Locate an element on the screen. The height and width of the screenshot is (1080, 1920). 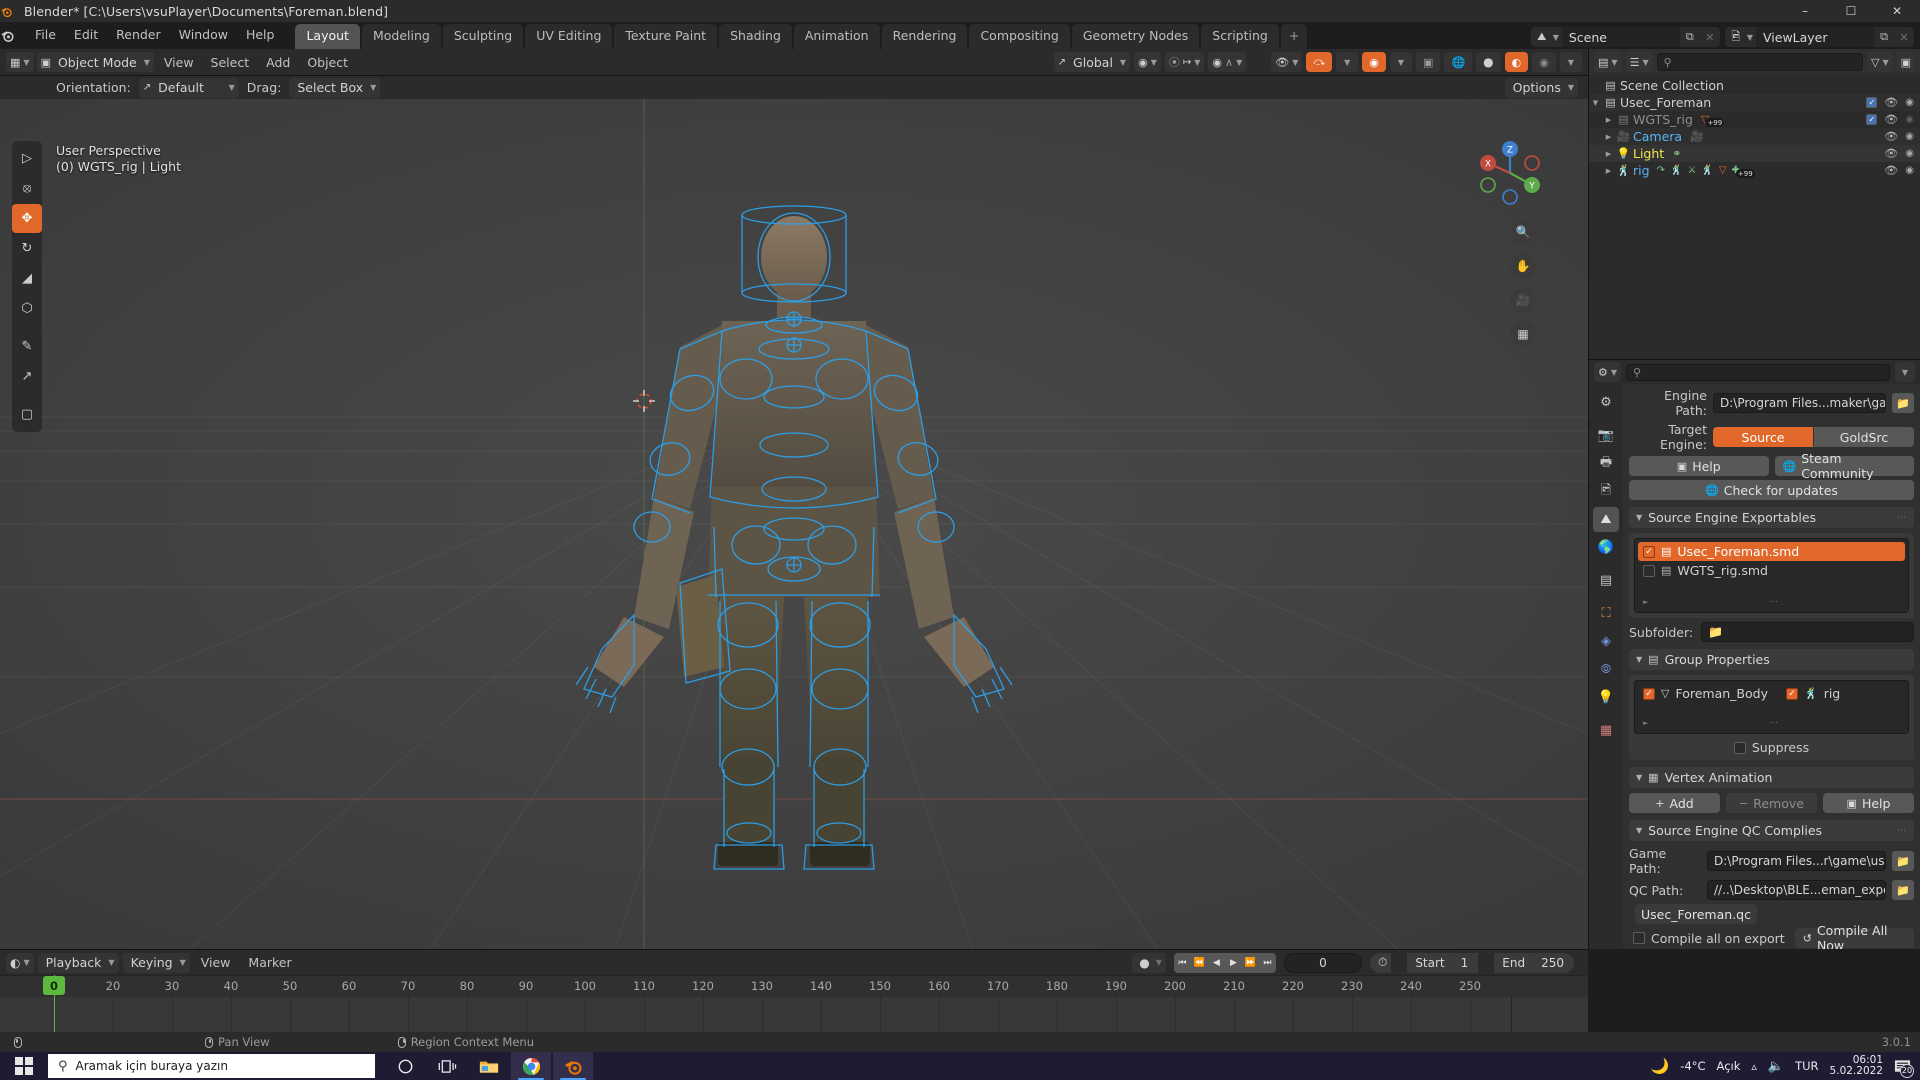
jump-to-end-button: ⏭ is located at coordinates (1267, 962).